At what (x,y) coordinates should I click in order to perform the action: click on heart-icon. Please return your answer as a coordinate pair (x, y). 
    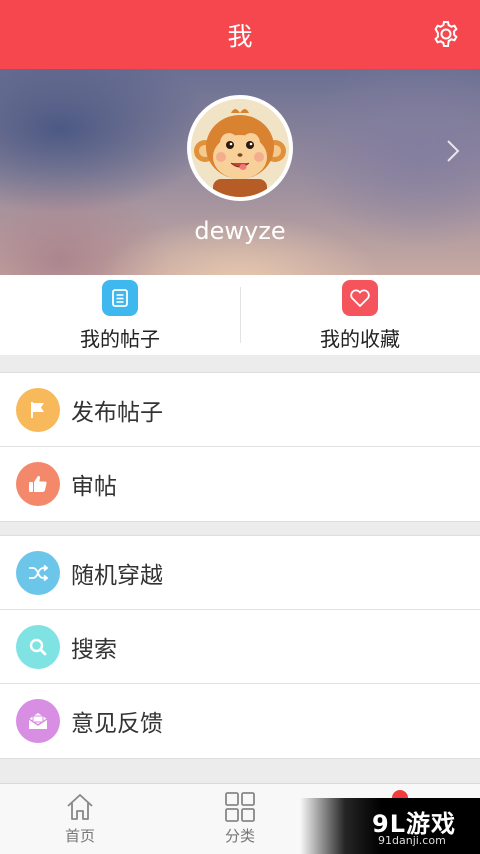
    Looking at the image, I should click on (360, 298).